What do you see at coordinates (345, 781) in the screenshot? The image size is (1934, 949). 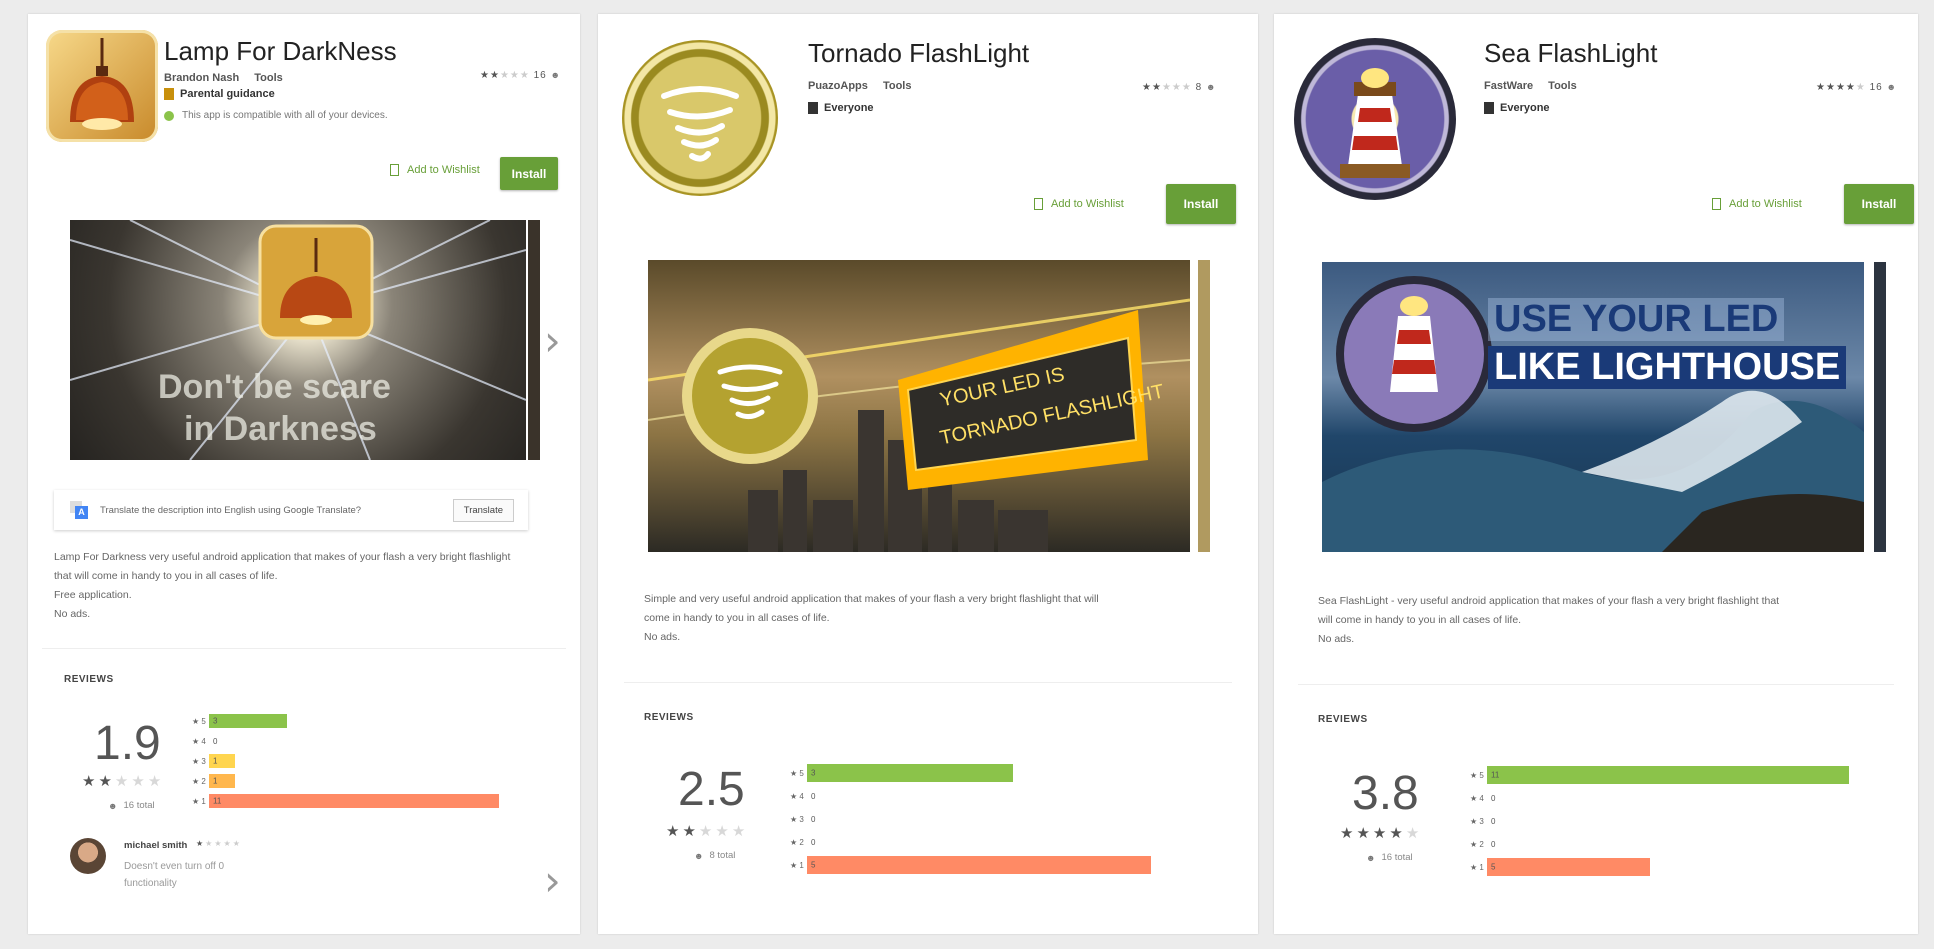 I see `histogram-row-2: ★ 2 1` at bounding box center [345, 781].